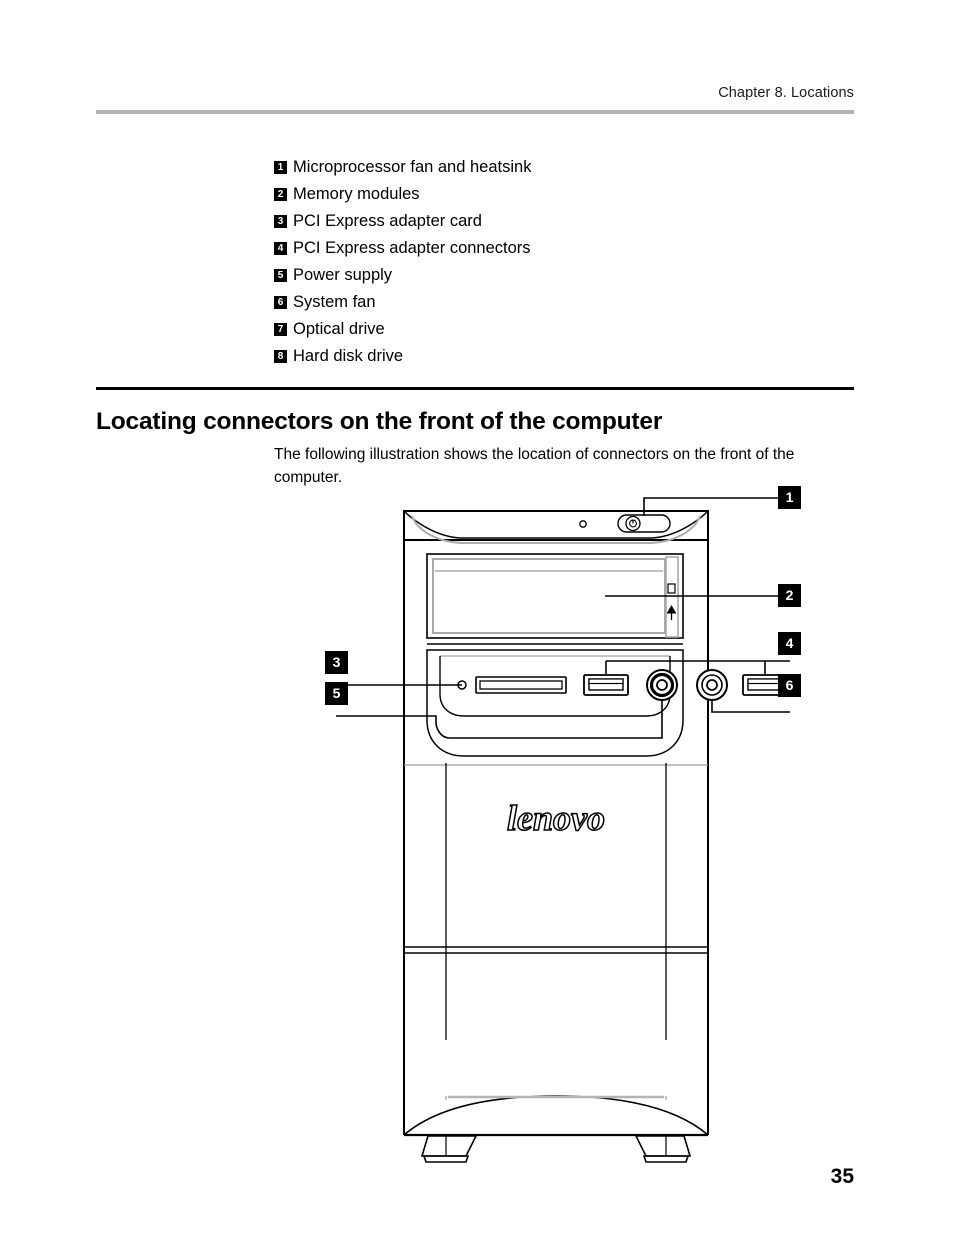  I want to click on list-item: 6 System fan, so click(554, 304).